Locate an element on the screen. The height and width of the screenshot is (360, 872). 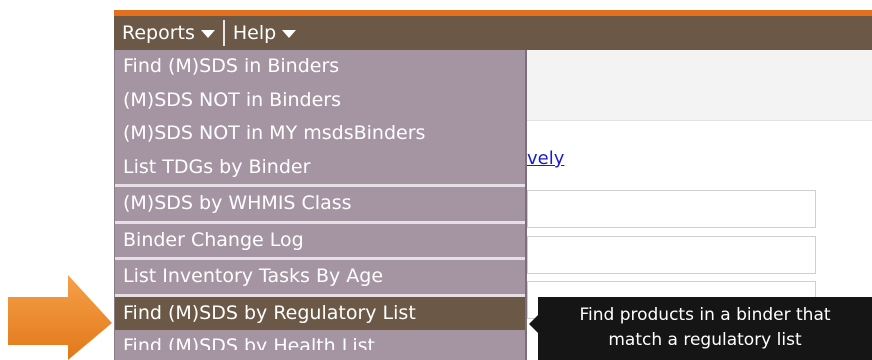
menu-item-find-msds-by-health-list: Find (M)SDS by Health List is located at coordinates (320, 340).